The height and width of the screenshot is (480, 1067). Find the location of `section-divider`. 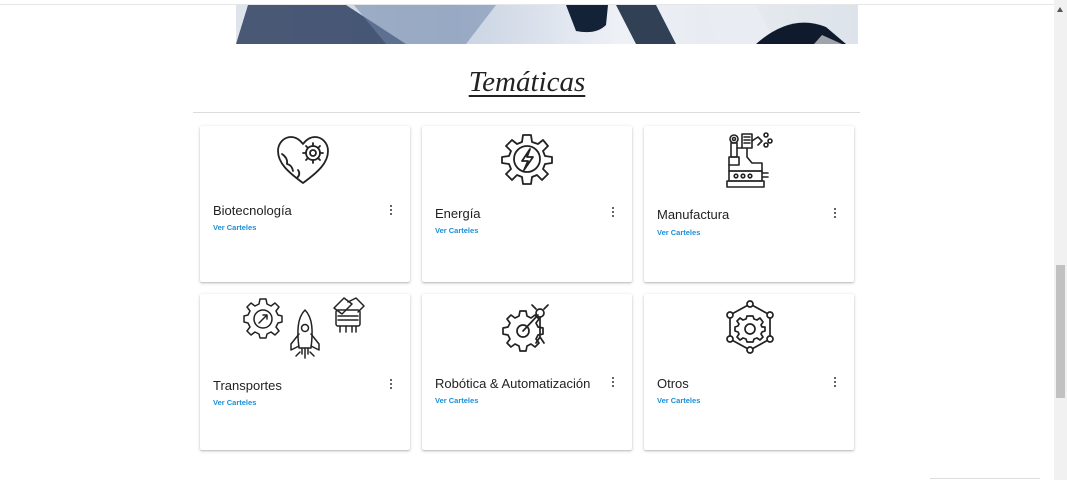

section-divider is located at coordinates (526, 112).